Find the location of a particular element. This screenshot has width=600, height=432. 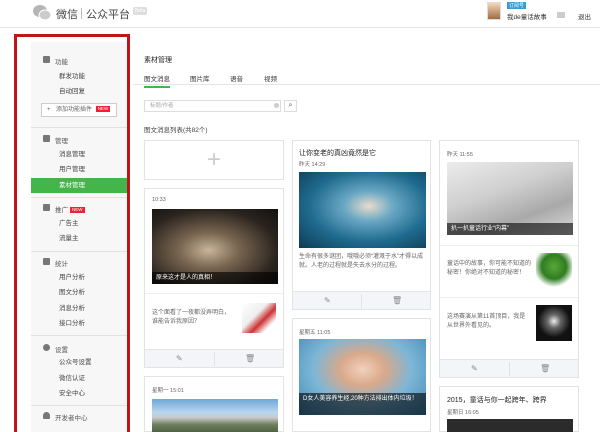

chart-icon is located at coordinates (46, 261).